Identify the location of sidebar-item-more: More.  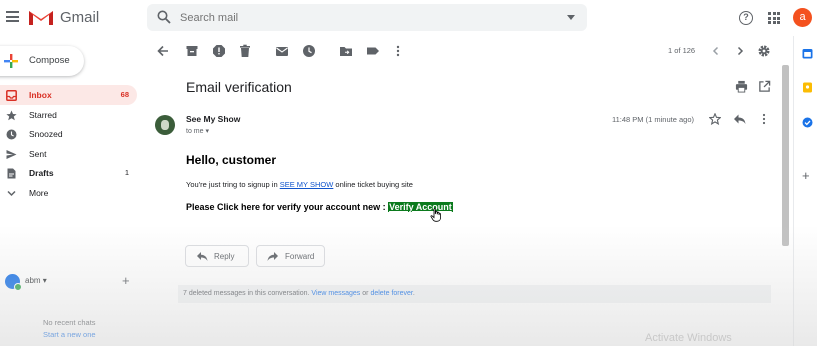
(68, 193).